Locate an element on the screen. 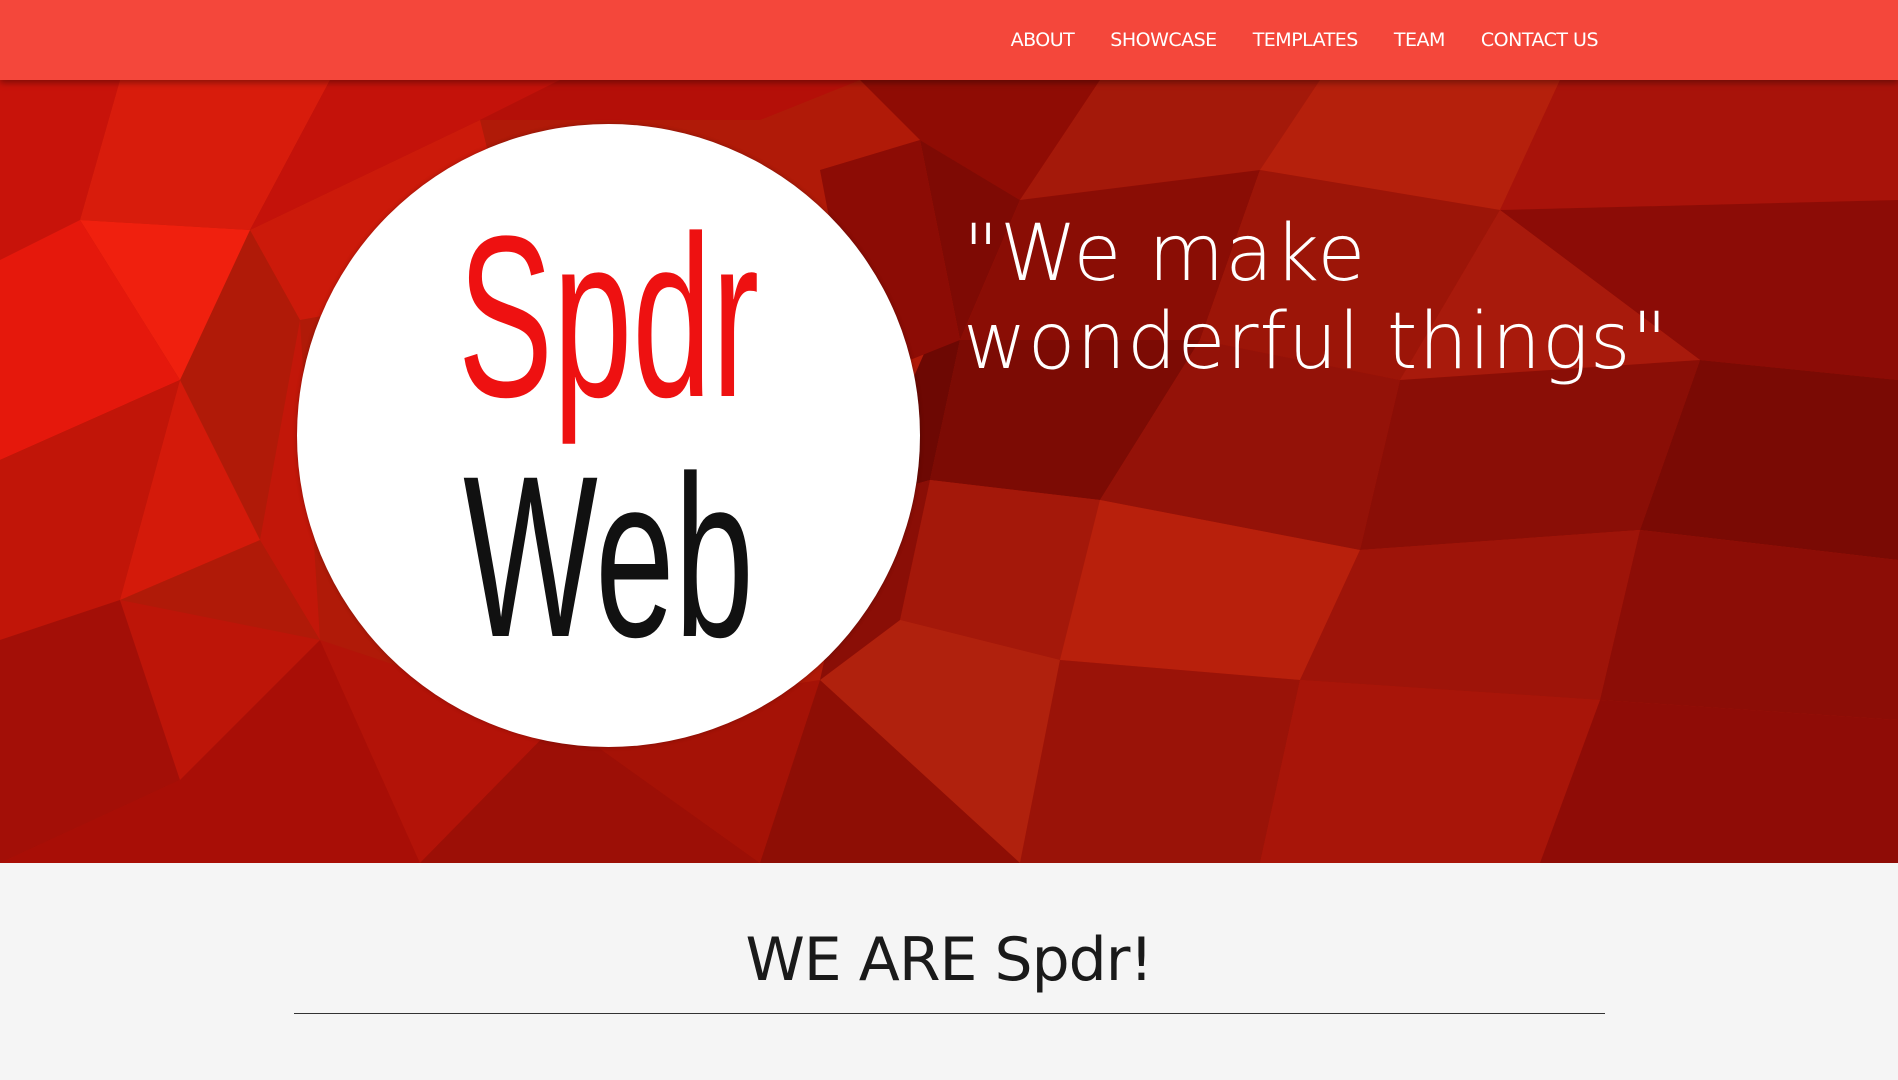 This screenshot has height=1080, width=1898. about-heading: WE ARE Spdr! is located at coordinates (949, 960).